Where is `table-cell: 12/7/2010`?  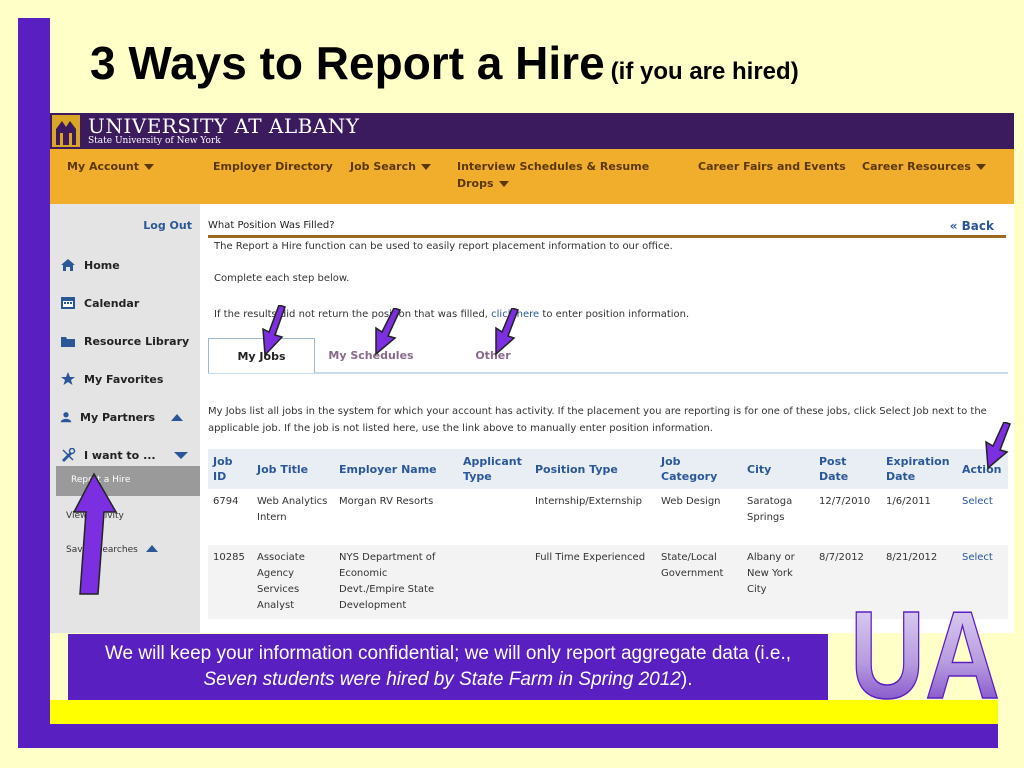
table-cell: 12/7/2010 is located at coordinates (847, 517).